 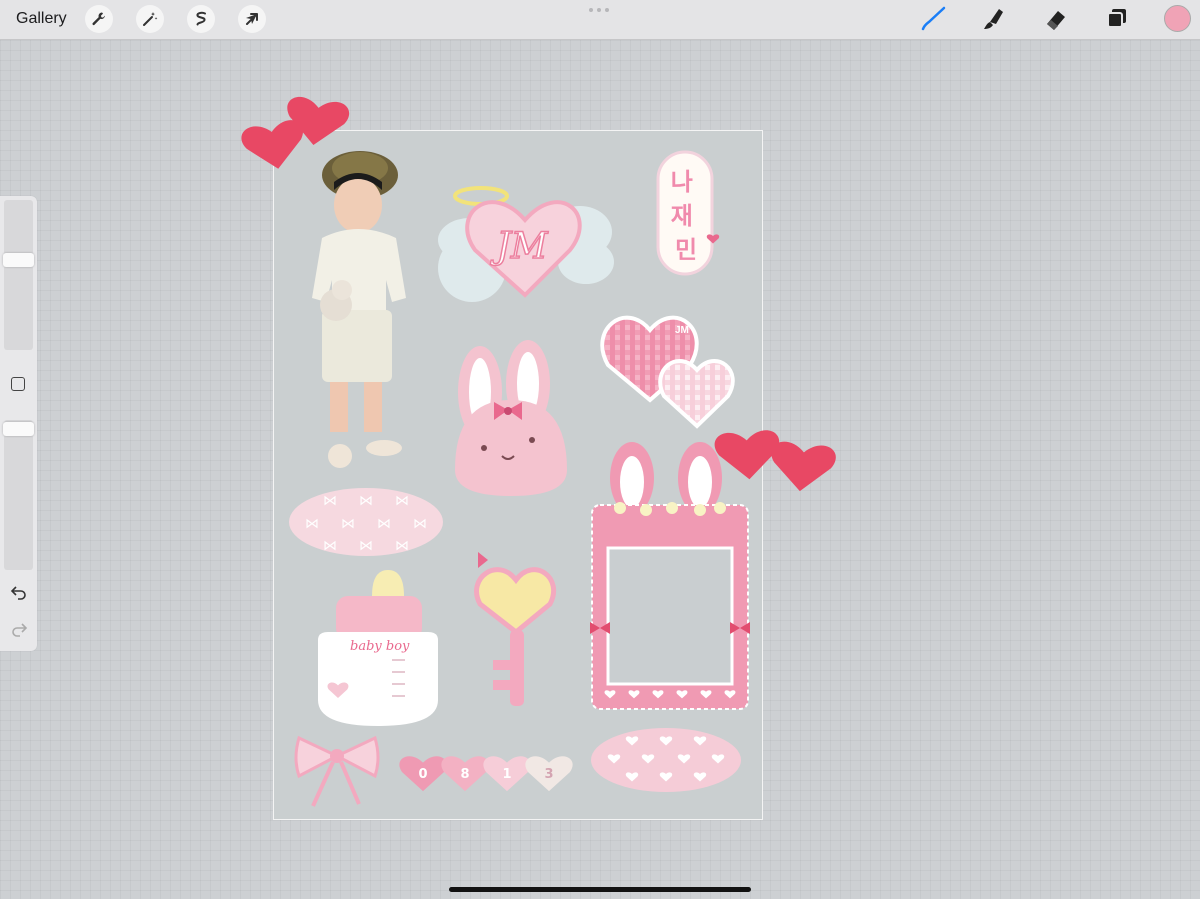 I want to click on heart-sticker-right, so click(x=775, y=462).